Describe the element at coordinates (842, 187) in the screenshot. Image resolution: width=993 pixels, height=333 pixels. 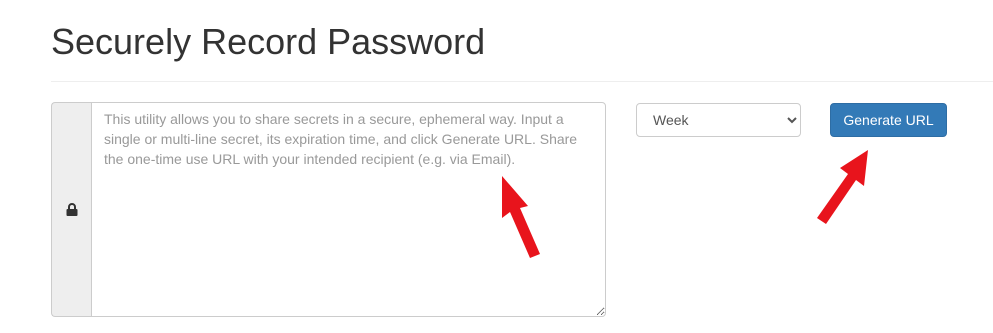
I see `red-arrow-icon` at that location.